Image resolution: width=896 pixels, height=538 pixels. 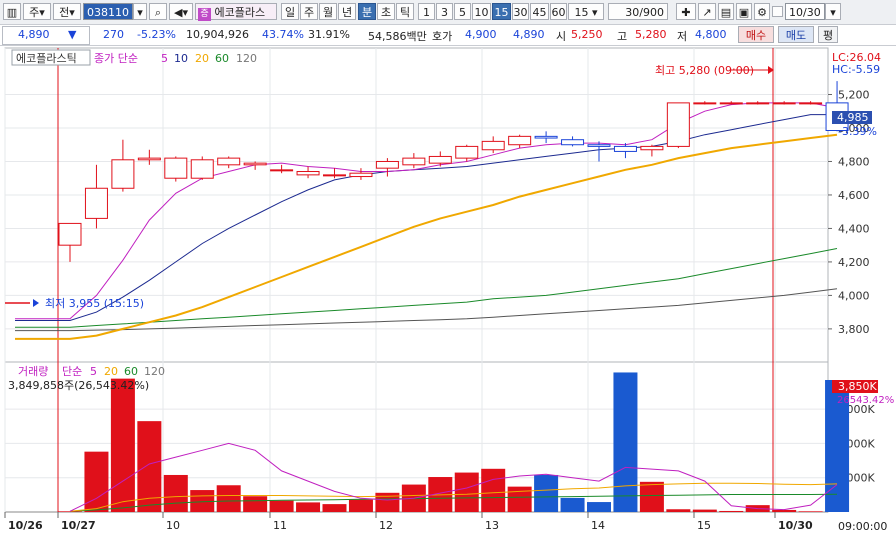 What do you see at coordinates (686, 11) in the screenshot?
I see `crosshair-icon: ✚` at bounding box center [686, 11].